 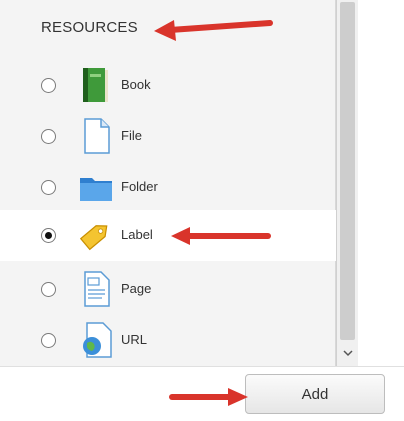 What do you see at coordinates (315, 394) in the screenshot?
I see `add-button: Add` at bounding box center [315, 394].